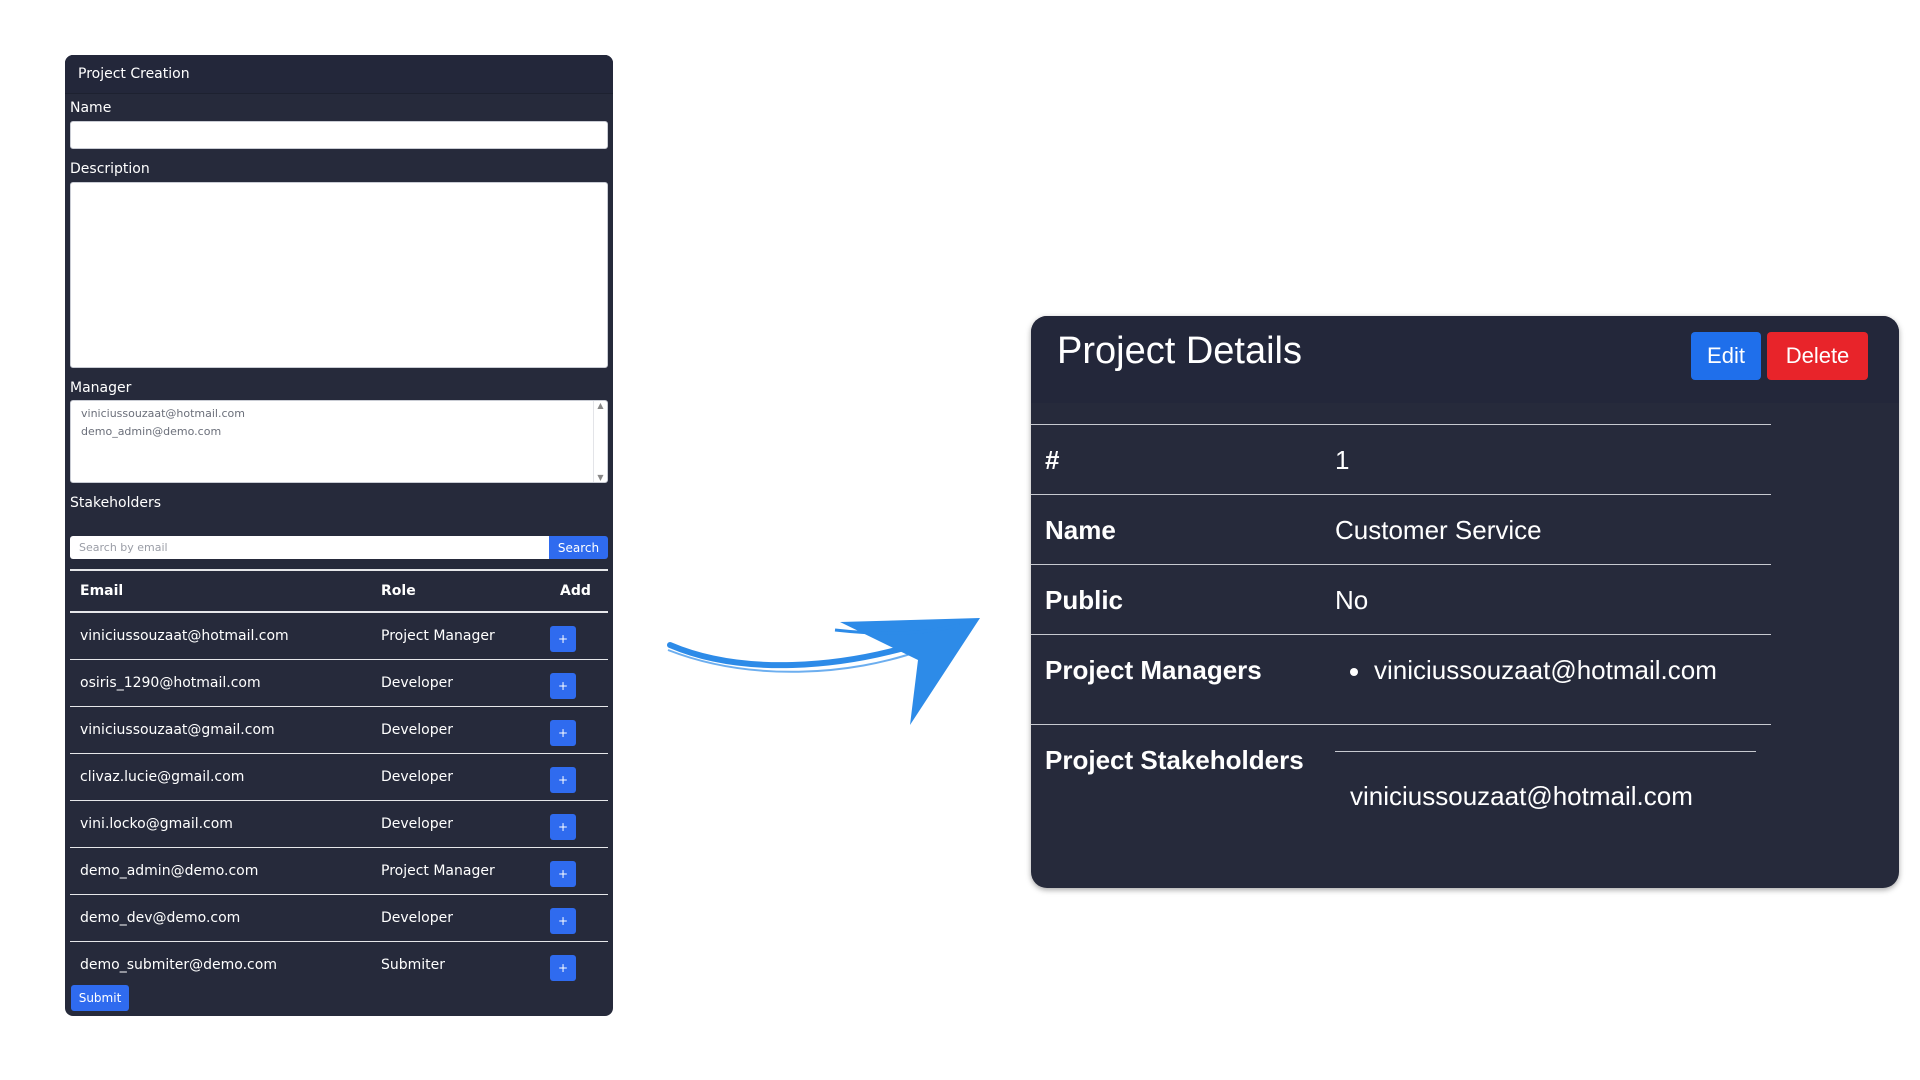 The height and width of the screenshot is (1080, 1920). What do you see at coordinates (220, 636) in the screenshot?
I see `row-email: viniciussouzaat@hotmail.com` at bounding box center [220, 636].